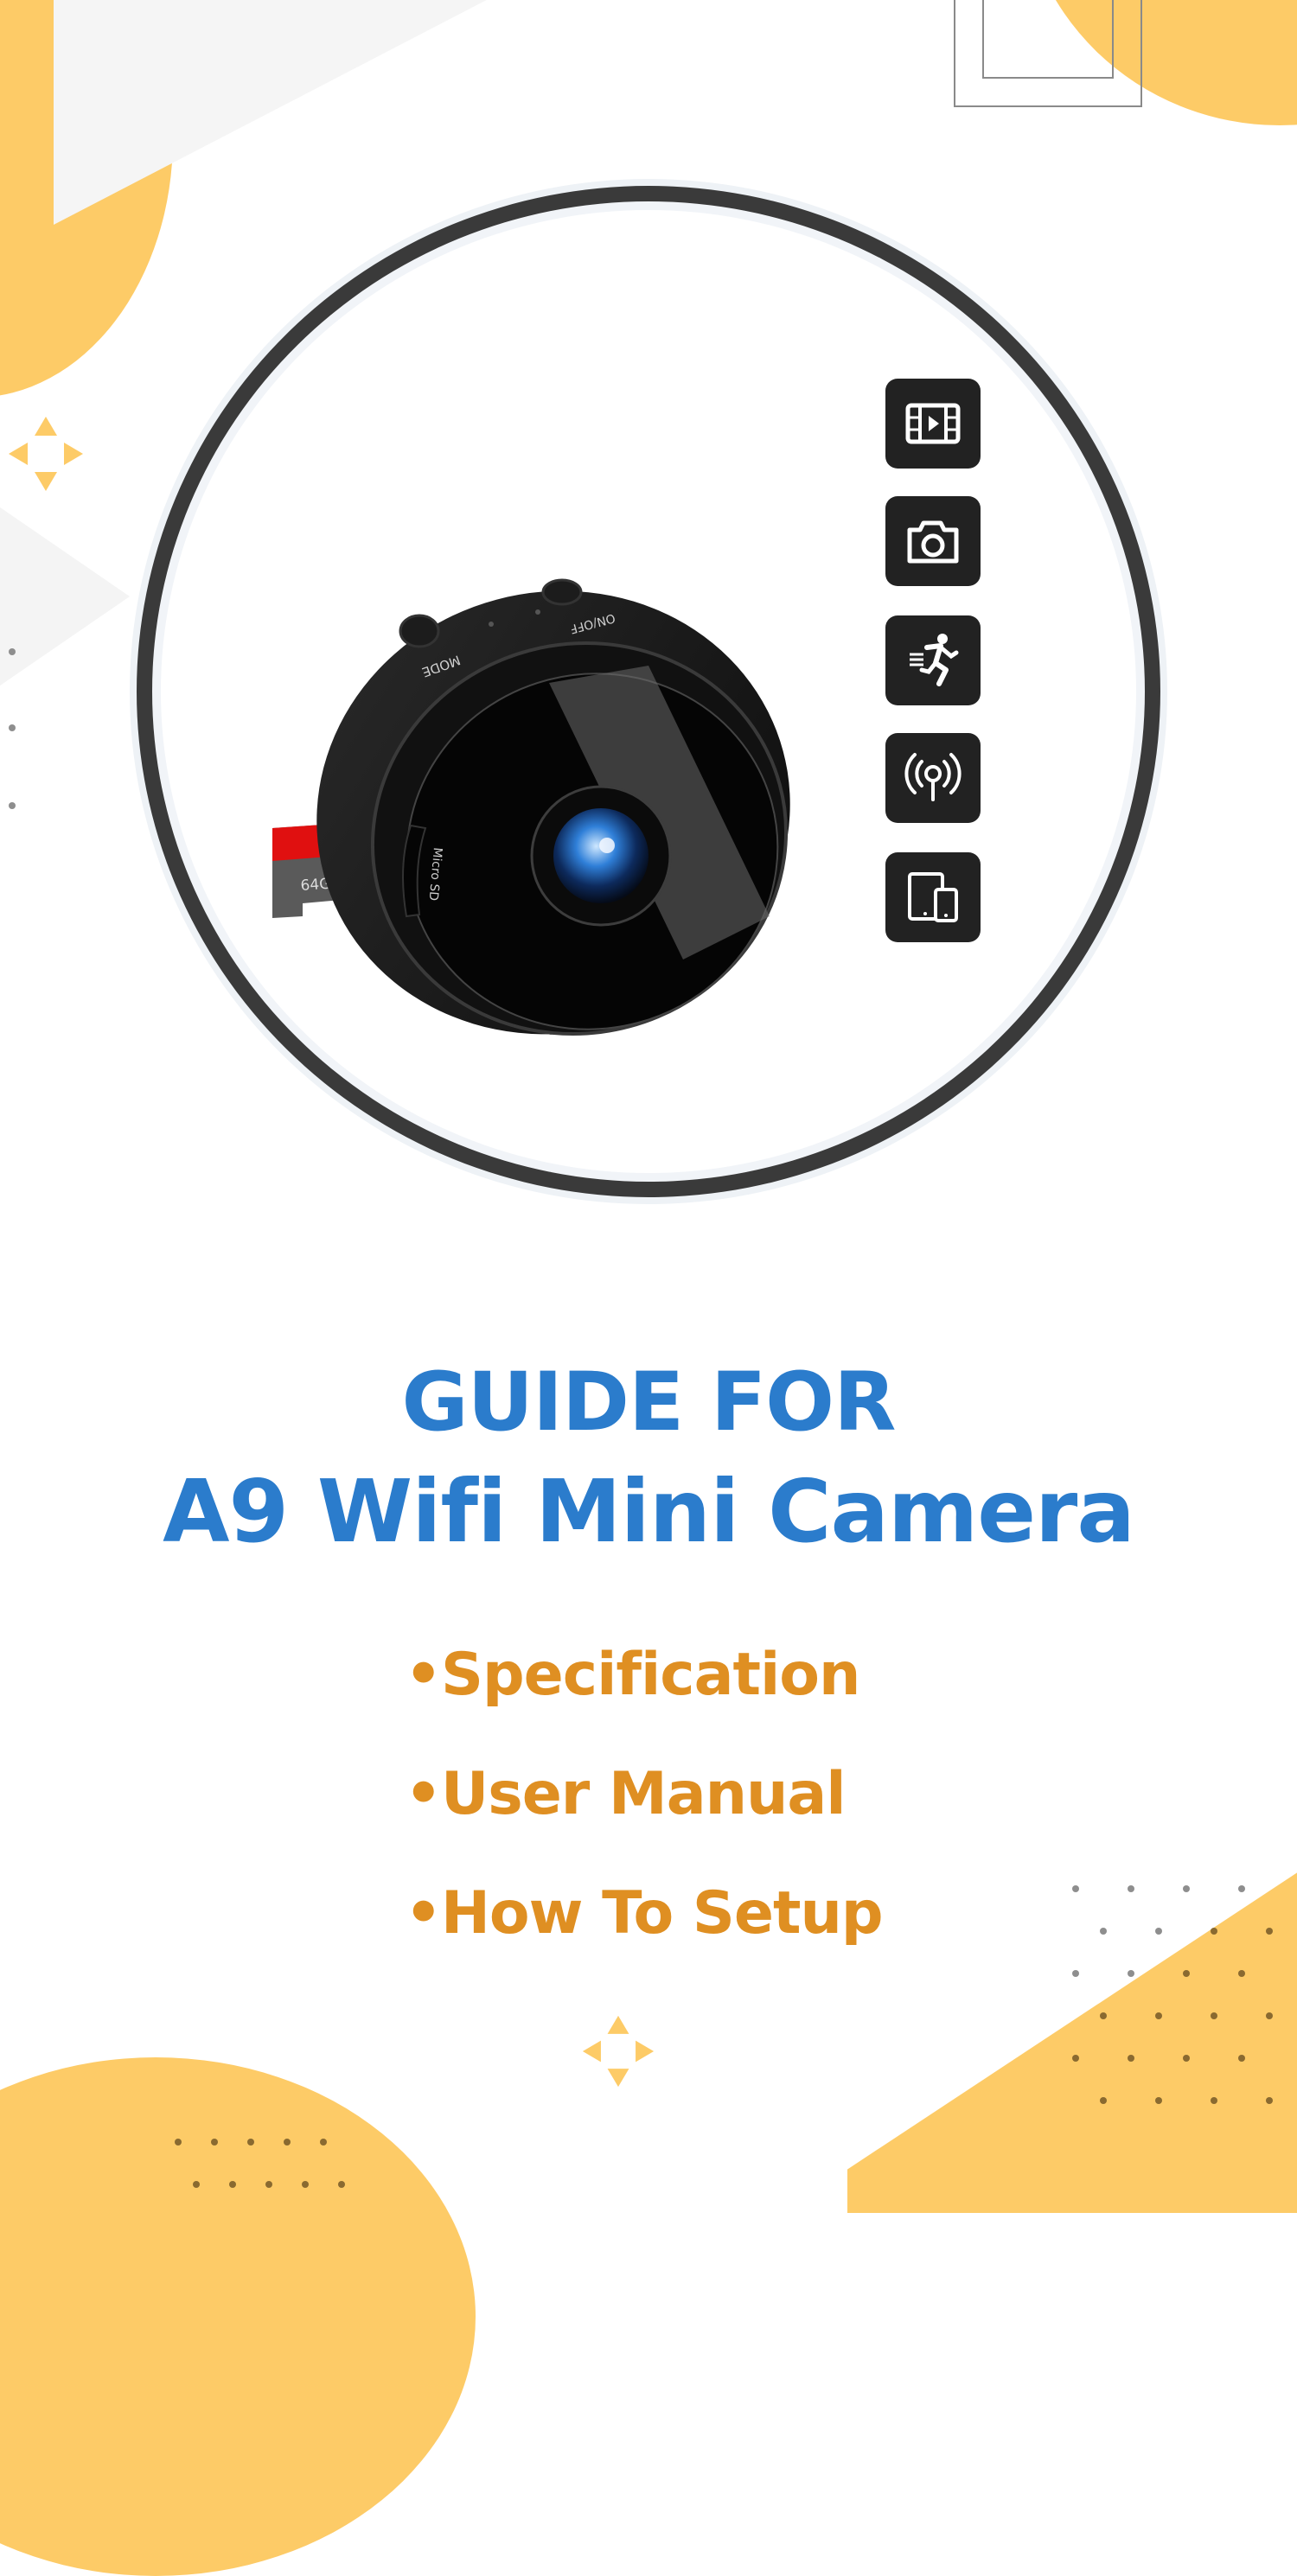 Image resolution: width=1297 pixels, height=2576 pixels. Describe the element at coordinates (663, 1913) in the screenshot. I see `bullet-label: How To Setup` at that location.